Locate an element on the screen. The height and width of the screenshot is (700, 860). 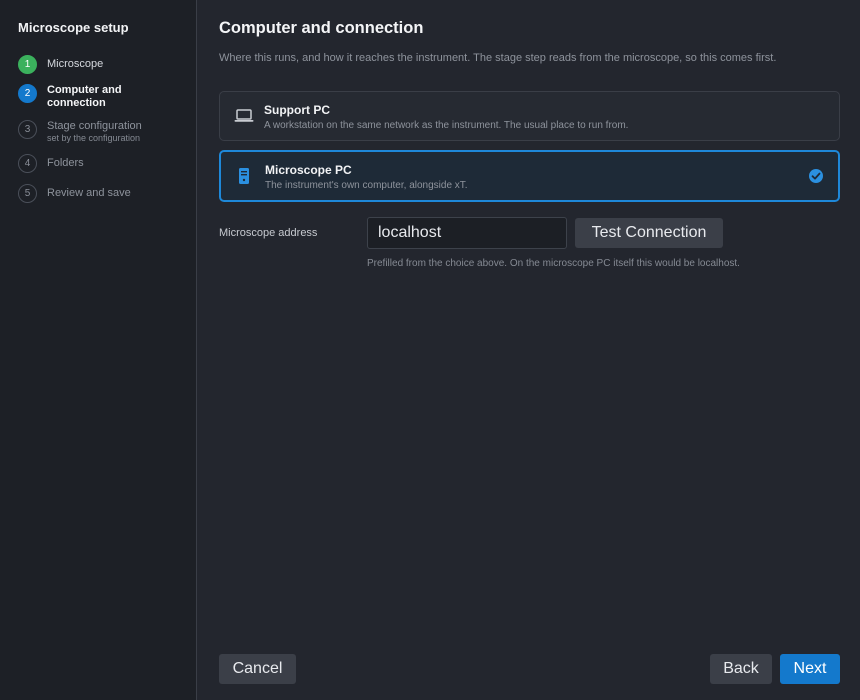
page-title: Computer and connection is located at coordinates (321, 28).